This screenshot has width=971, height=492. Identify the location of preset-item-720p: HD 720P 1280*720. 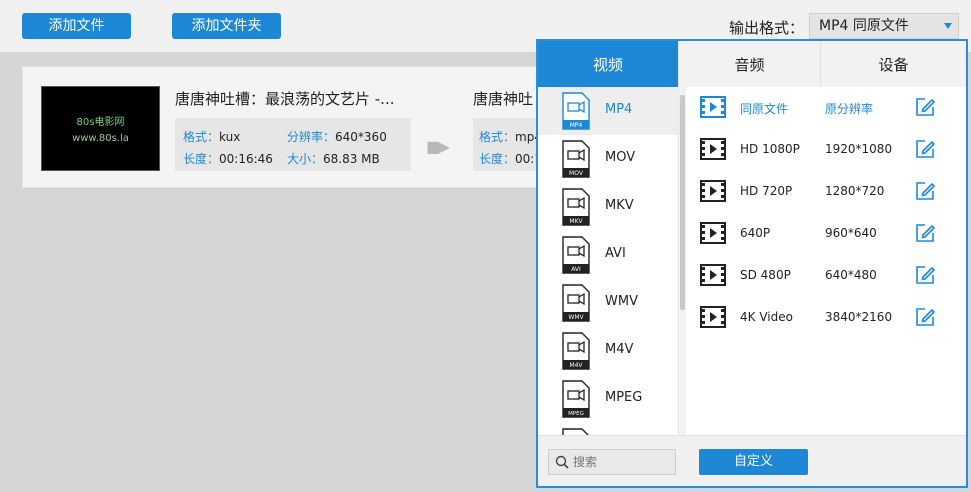
(826, 192).